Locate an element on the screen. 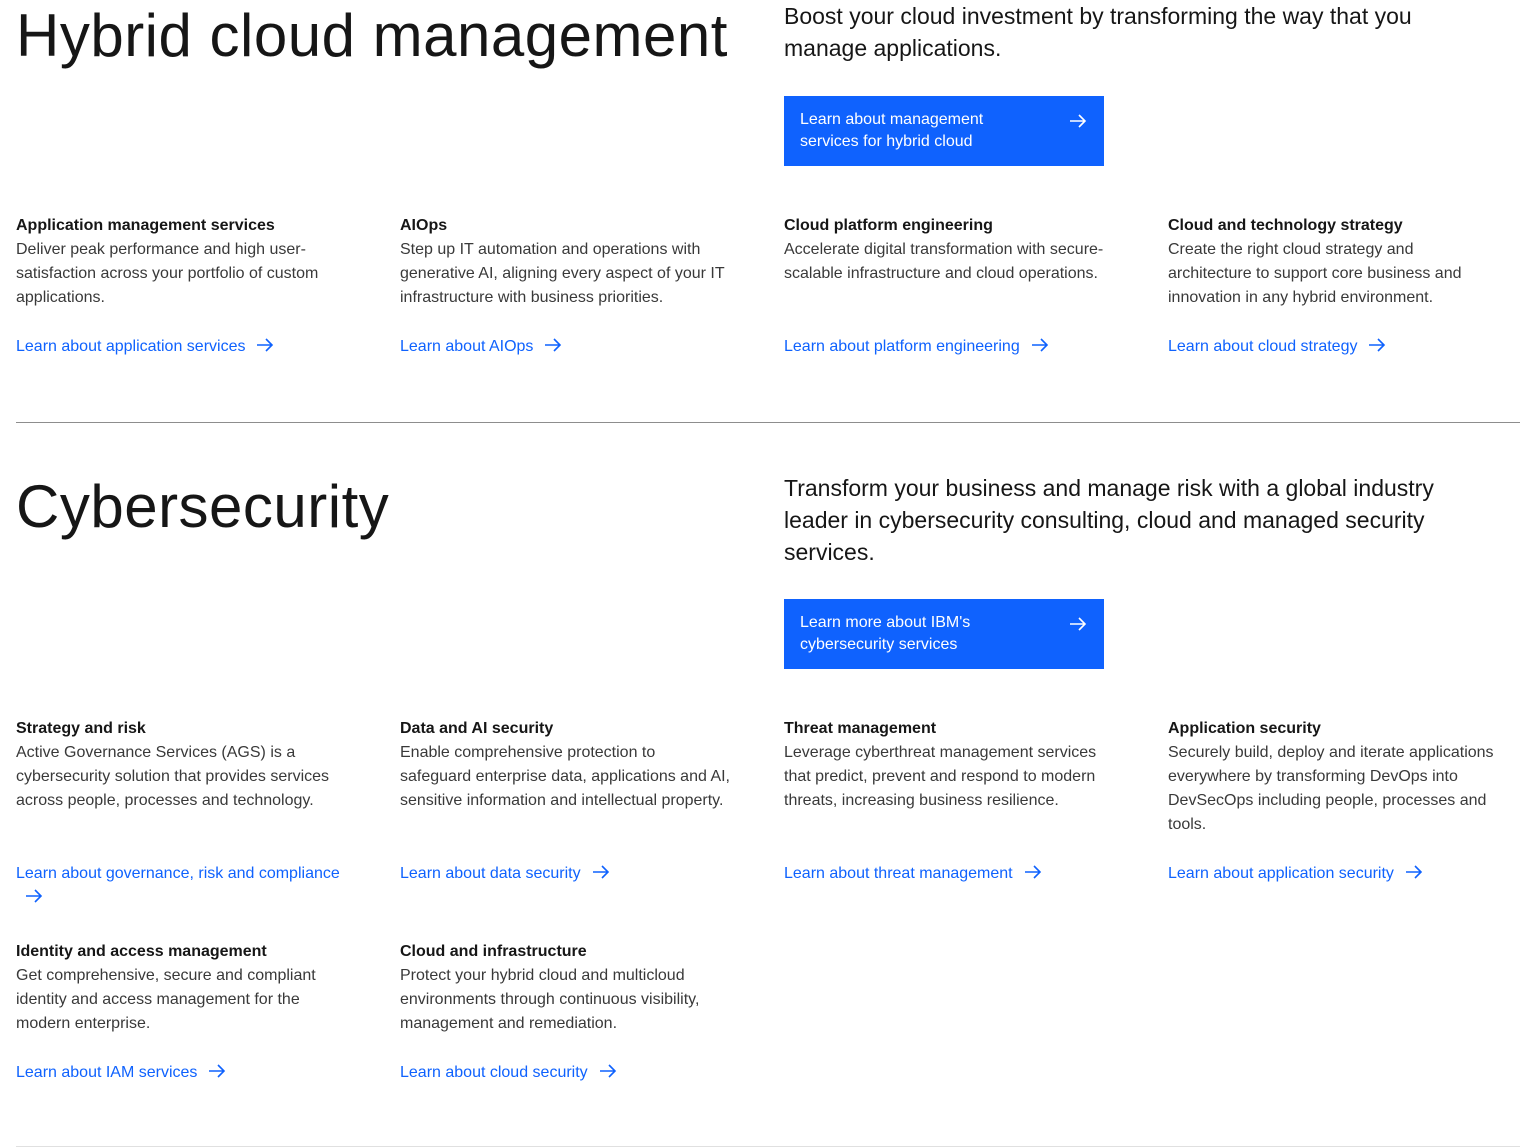 The image size is (1536, 1148). link-platform-engineering: Learn about platform engineering is located at coordinates (917, 347).